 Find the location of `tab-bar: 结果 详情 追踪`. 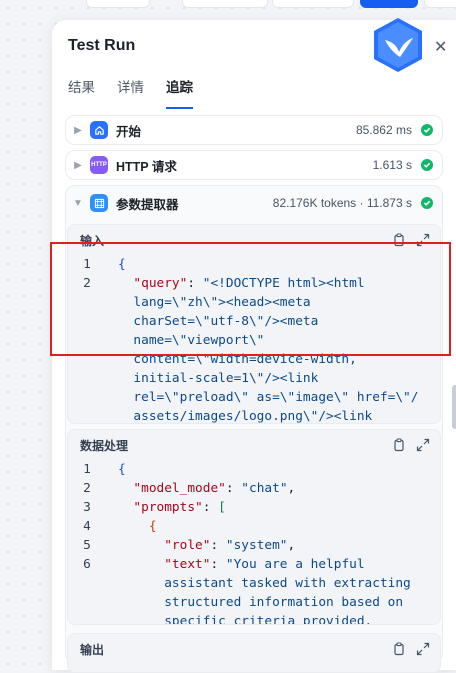

tab-bar: 结果 详情 追踪 is located at coordinates (130, 92).